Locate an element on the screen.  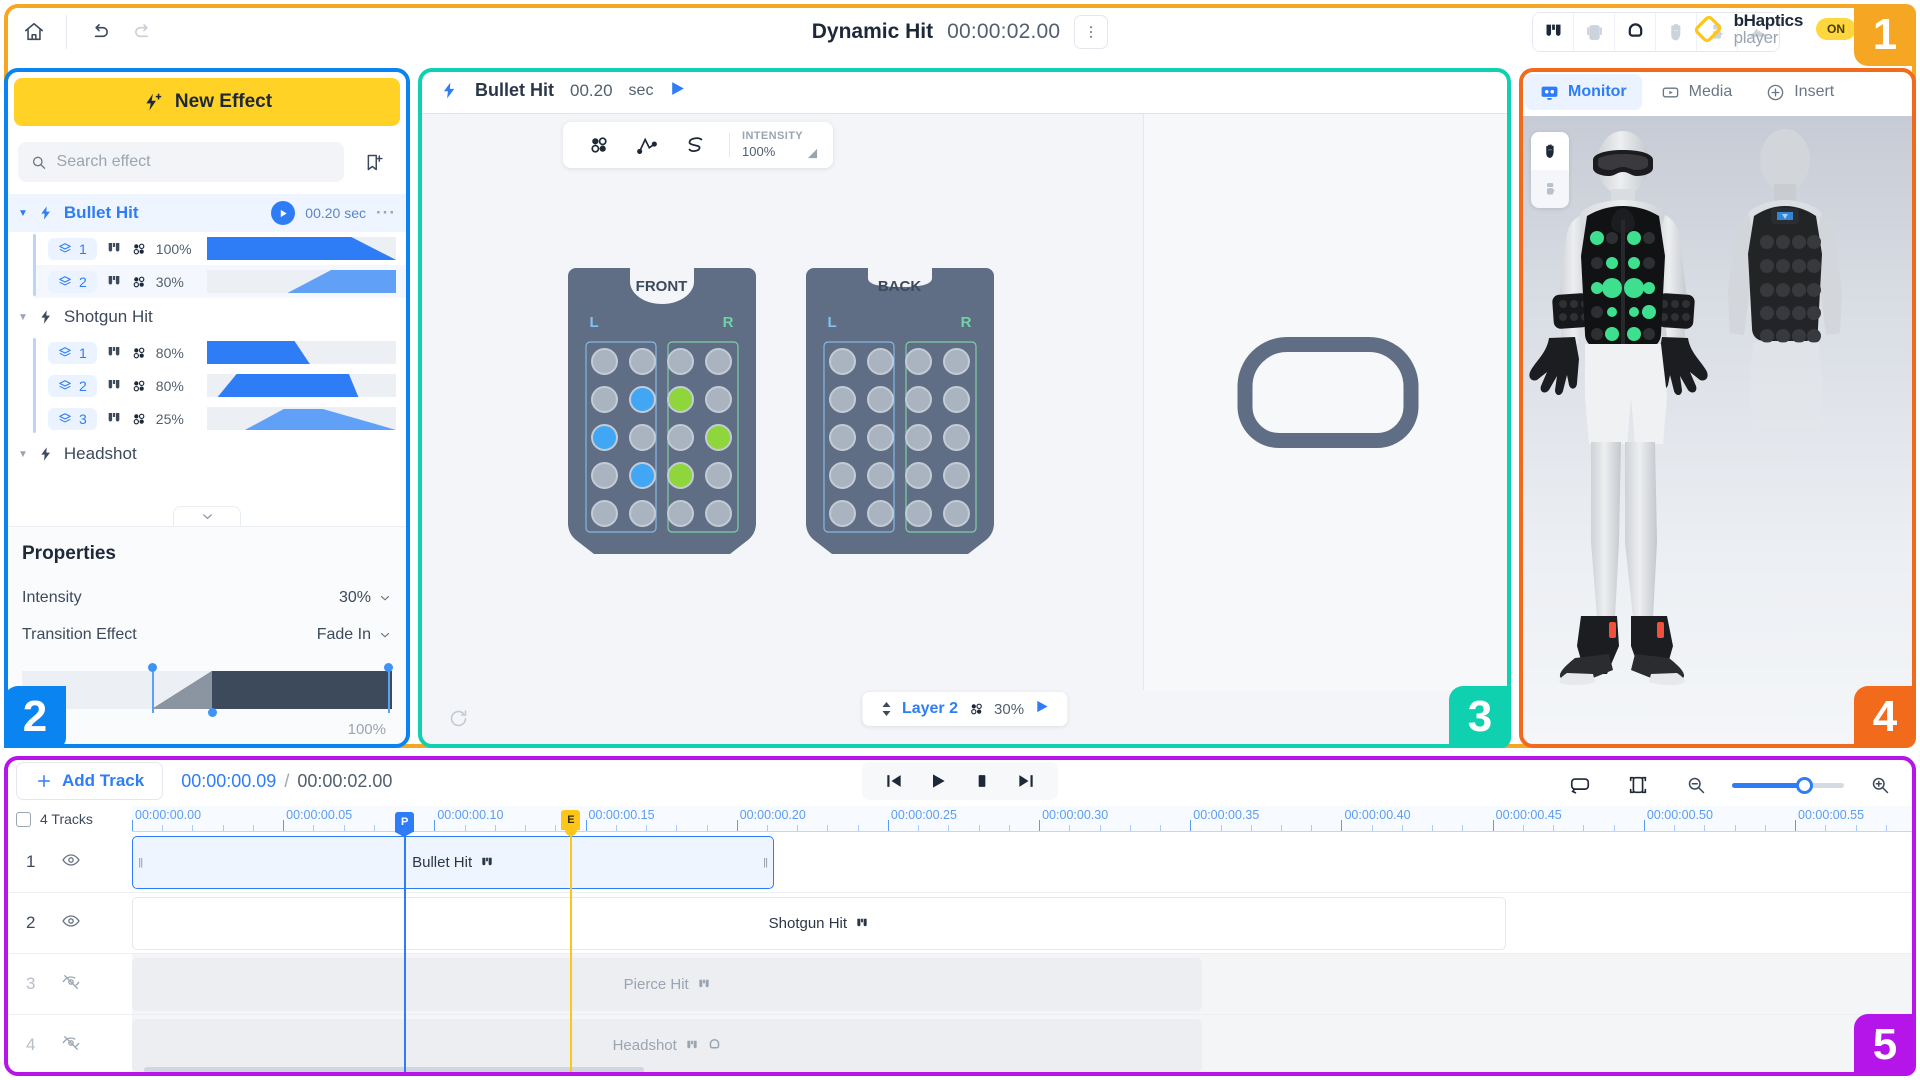
layer-chip: 1 is located at coordinates (72, 248).